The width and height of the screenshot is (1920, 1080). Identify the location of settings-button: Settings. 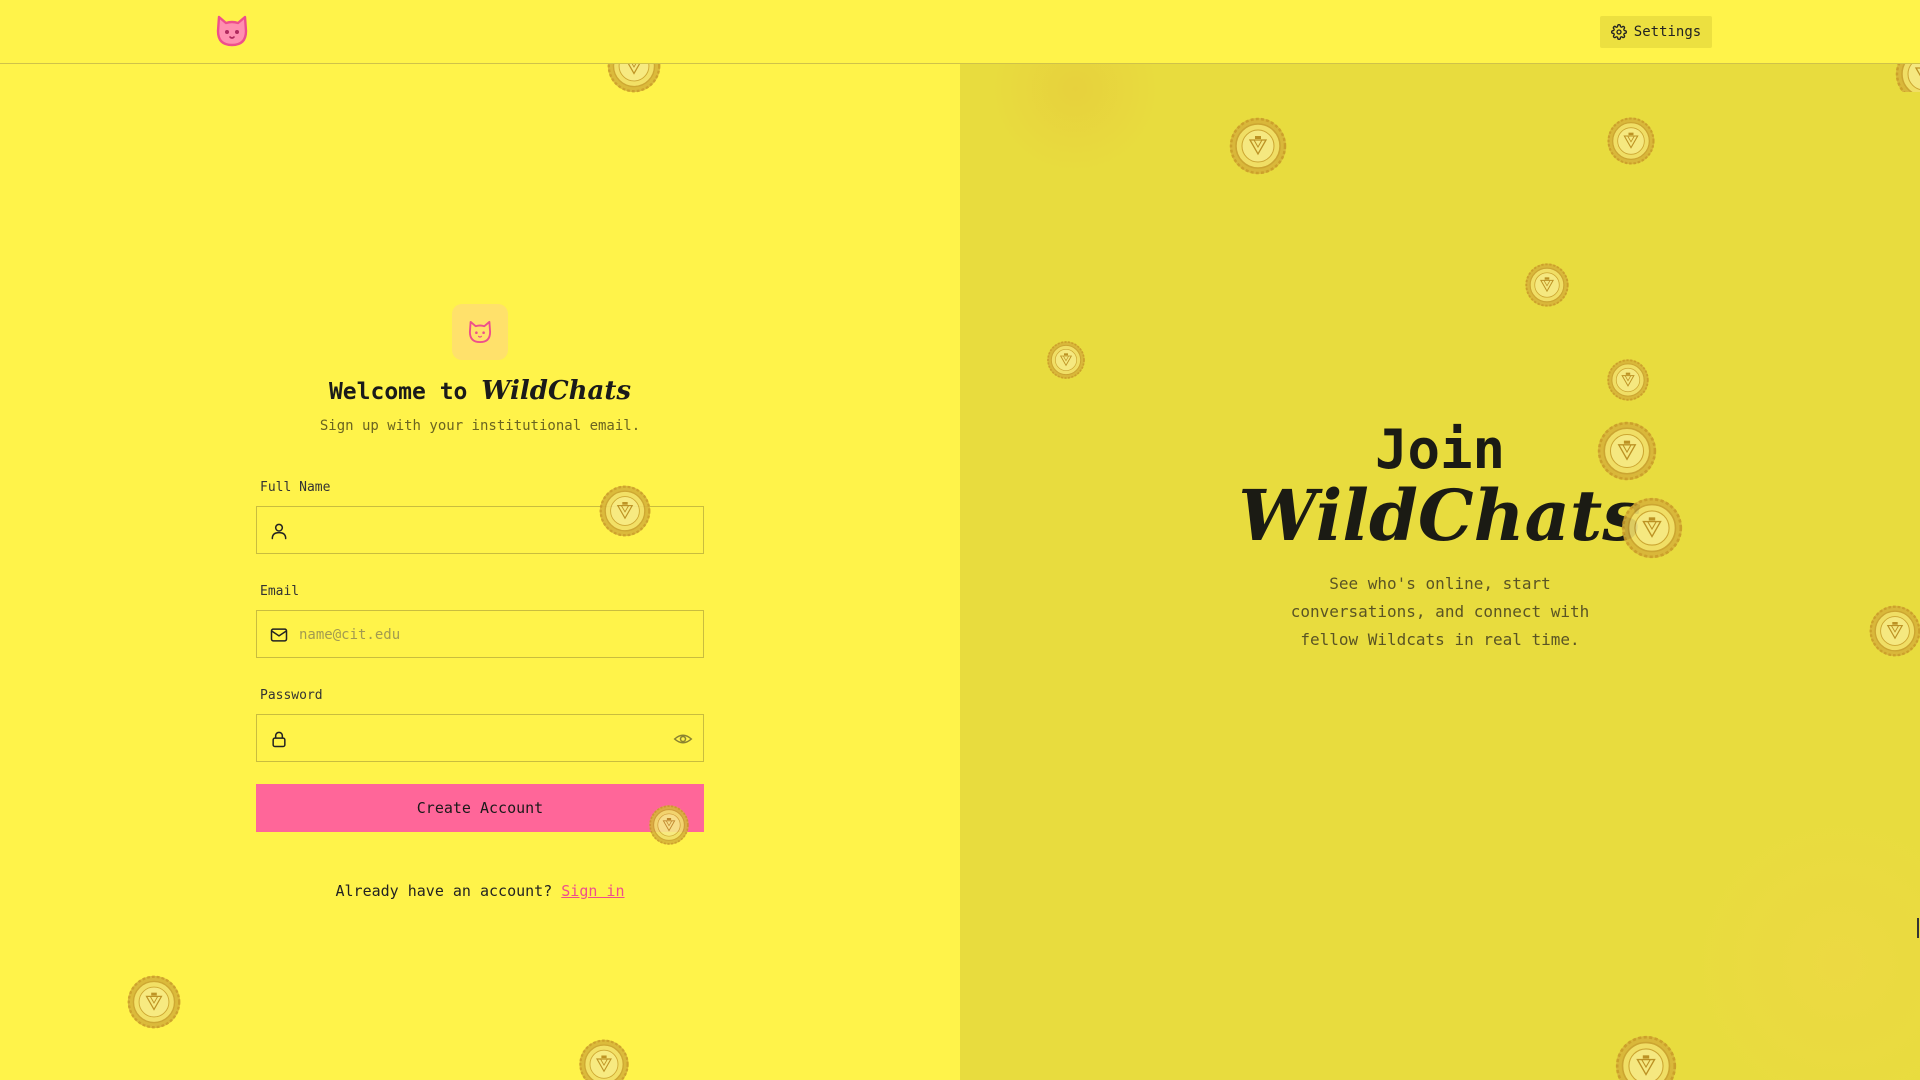
(1656, 32).